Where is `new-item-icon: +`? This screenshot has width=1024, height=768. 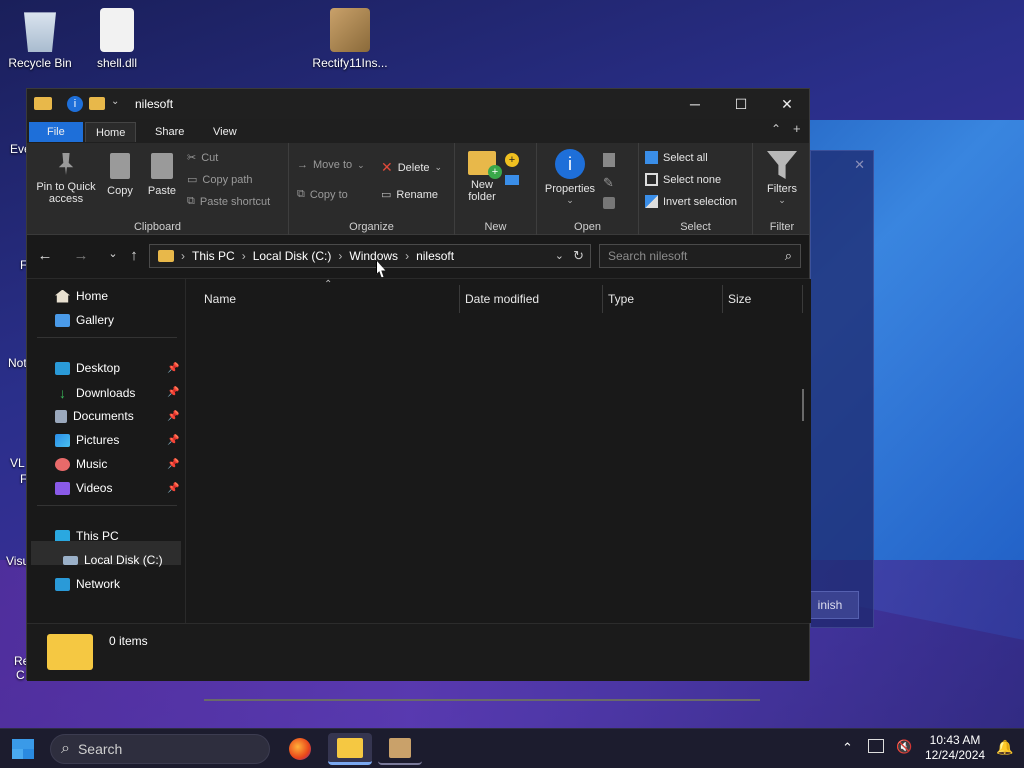 new-item-icon: + is located at coordinates (512, 160).